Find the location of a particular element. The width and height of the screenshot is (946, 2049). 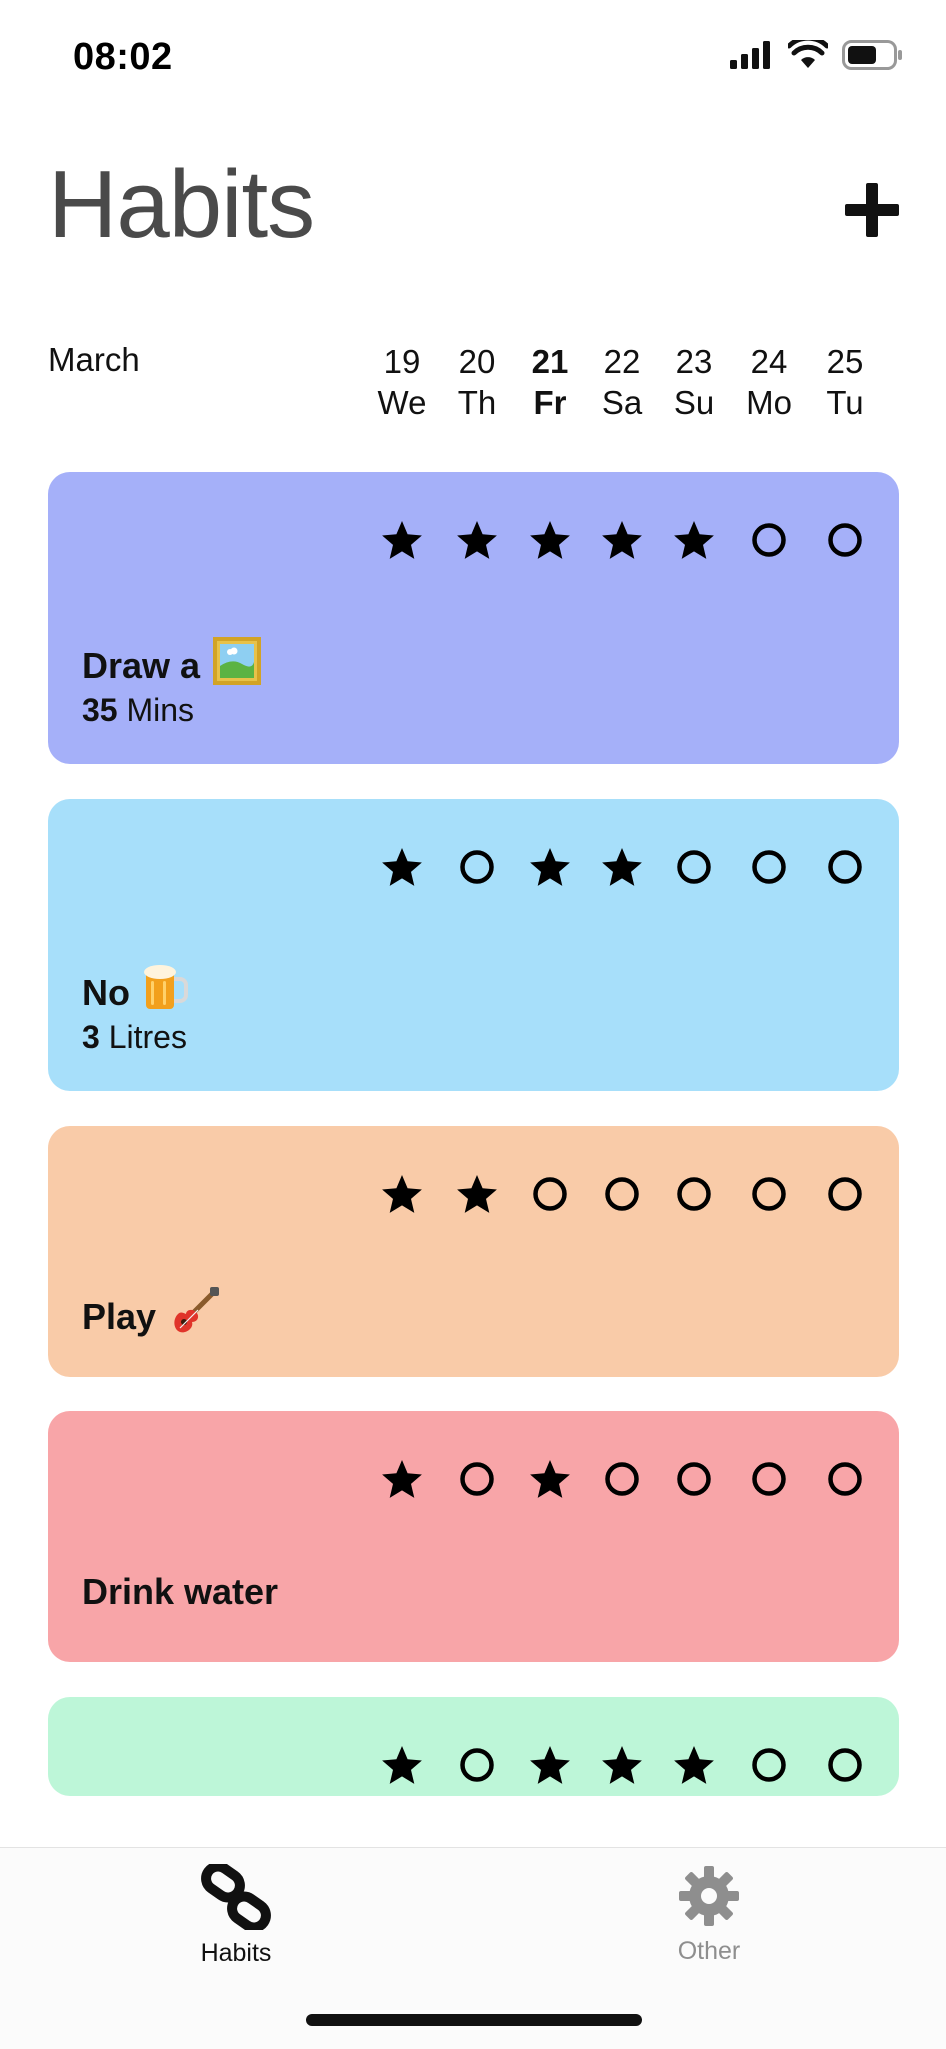

day-column-25: 25 Tu is located at coordinates (845, 382).